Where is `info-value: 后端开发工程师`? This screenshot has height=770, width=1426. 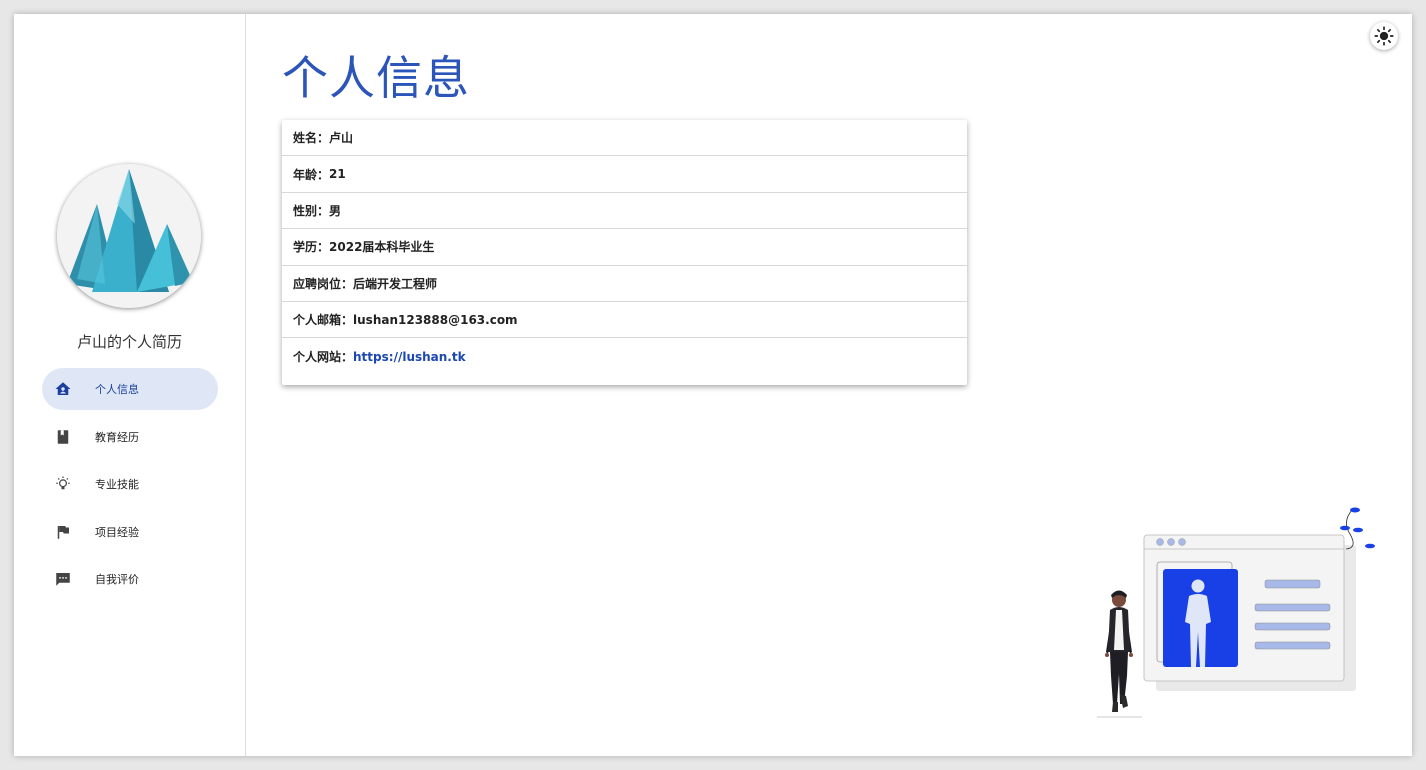 info-value: 后端开发工程师 is located at coordinates (395, 283).